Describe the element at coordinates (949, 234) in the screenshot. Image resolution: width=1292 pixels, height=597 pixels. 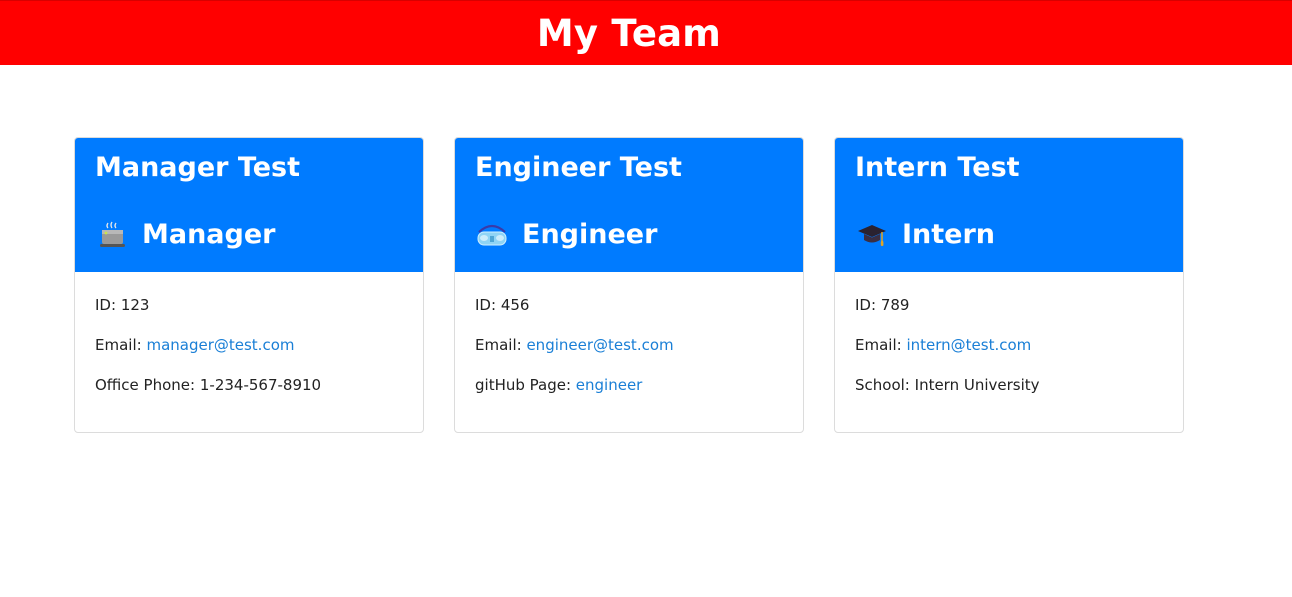
I see `role-label: Intern` at that location.